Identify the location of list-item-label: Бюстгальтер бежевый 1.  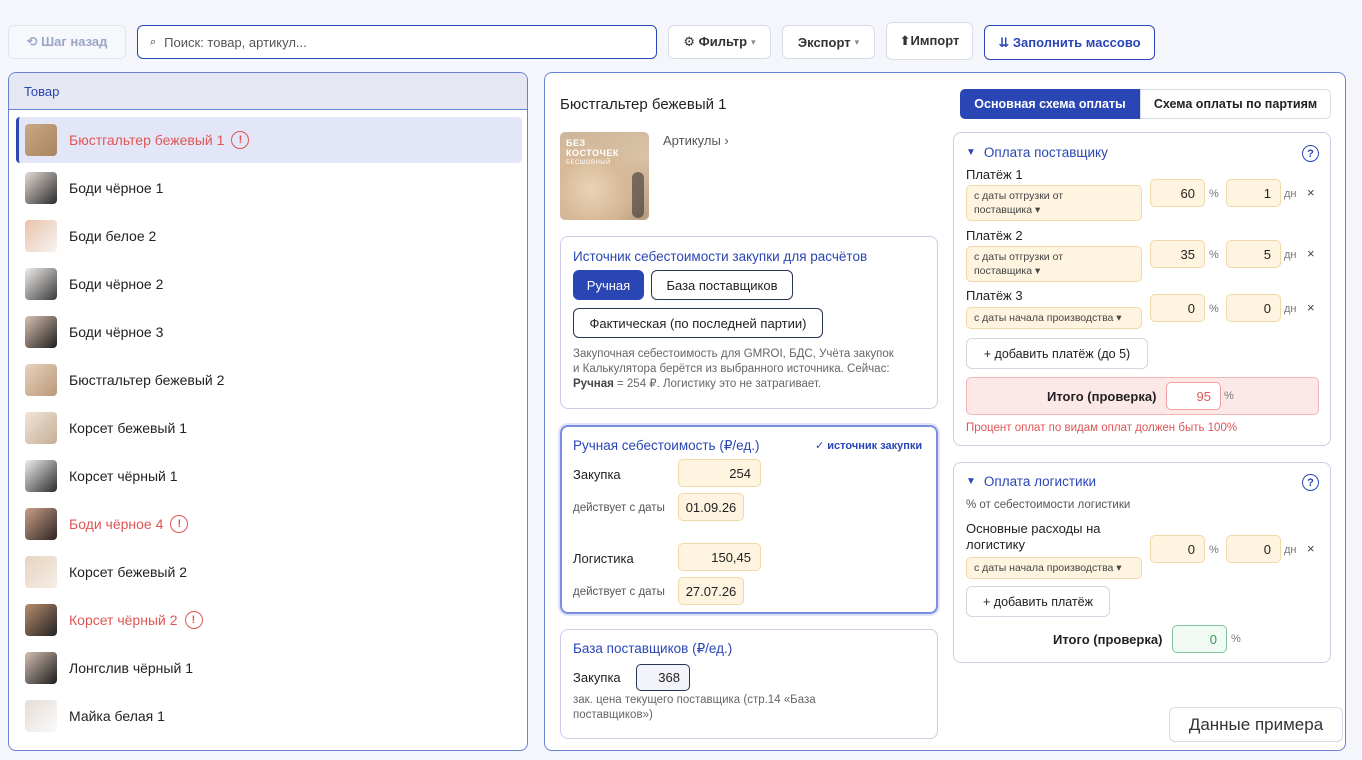
(147, 140).